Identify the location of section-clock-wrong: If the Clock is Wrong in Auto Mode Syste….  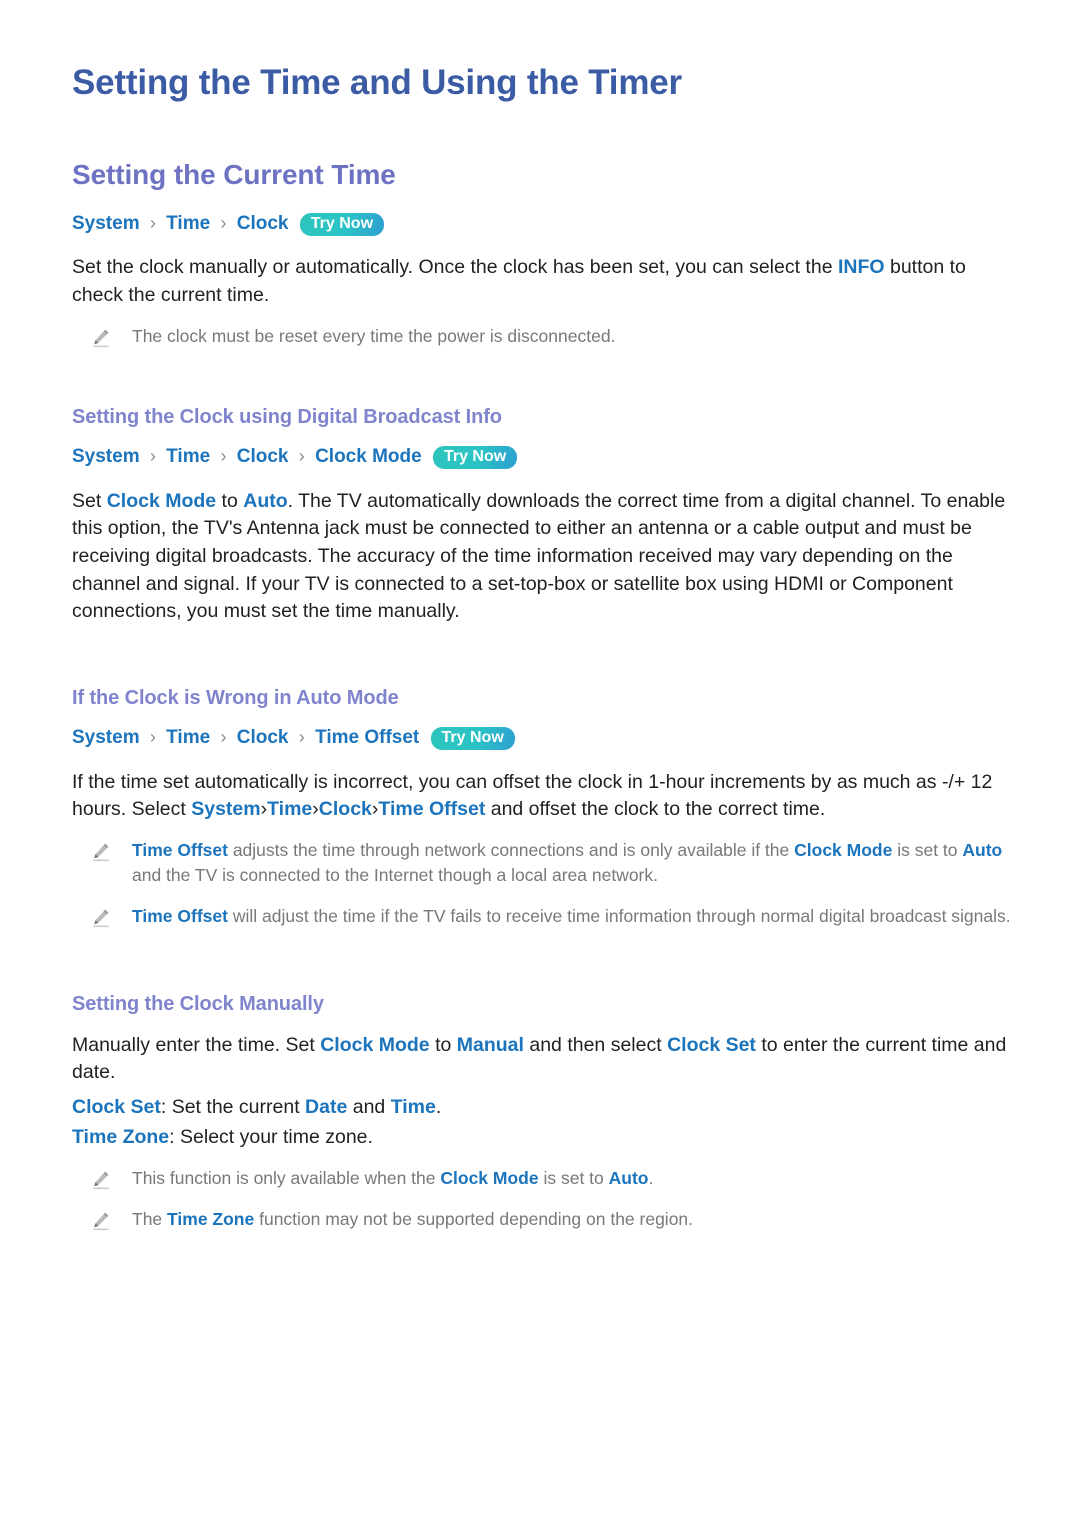
(545, 808).